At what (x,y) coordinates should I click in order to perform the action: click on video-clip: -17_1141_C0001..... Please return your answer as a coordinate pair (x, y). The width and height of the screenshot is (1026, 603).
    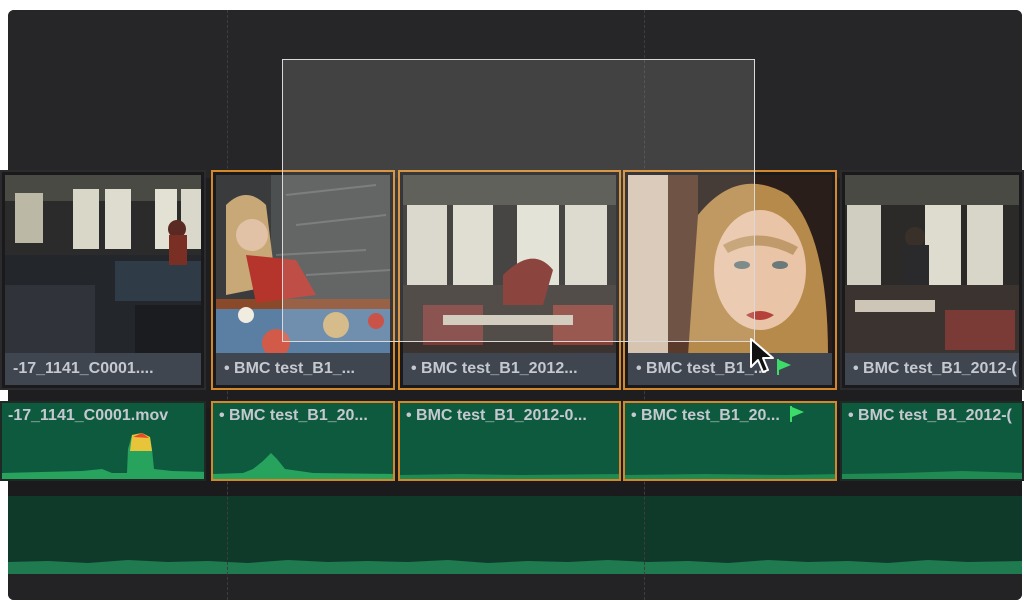
    Looking at the image, I should click on (103, 280).